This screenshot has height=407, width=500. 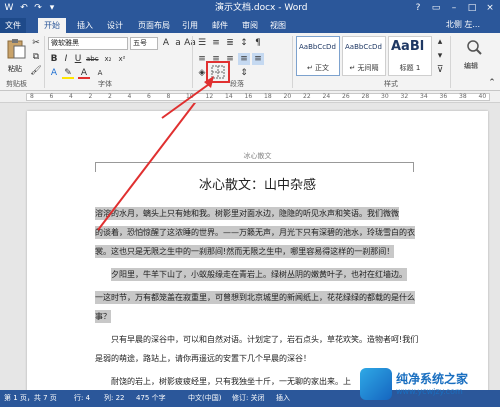 I want to click on ruler-number: 18, so click(x=268, y=96).